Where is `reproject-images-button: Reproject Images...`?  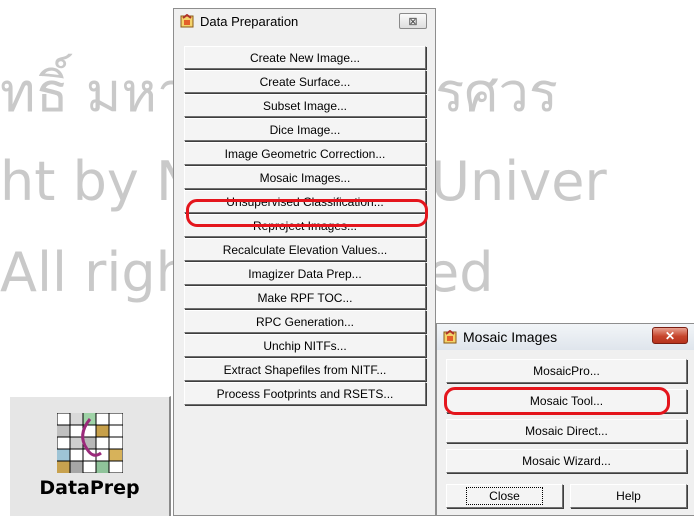 reproject-images-button: Reproject Images... is located at coordinates (305, 225).